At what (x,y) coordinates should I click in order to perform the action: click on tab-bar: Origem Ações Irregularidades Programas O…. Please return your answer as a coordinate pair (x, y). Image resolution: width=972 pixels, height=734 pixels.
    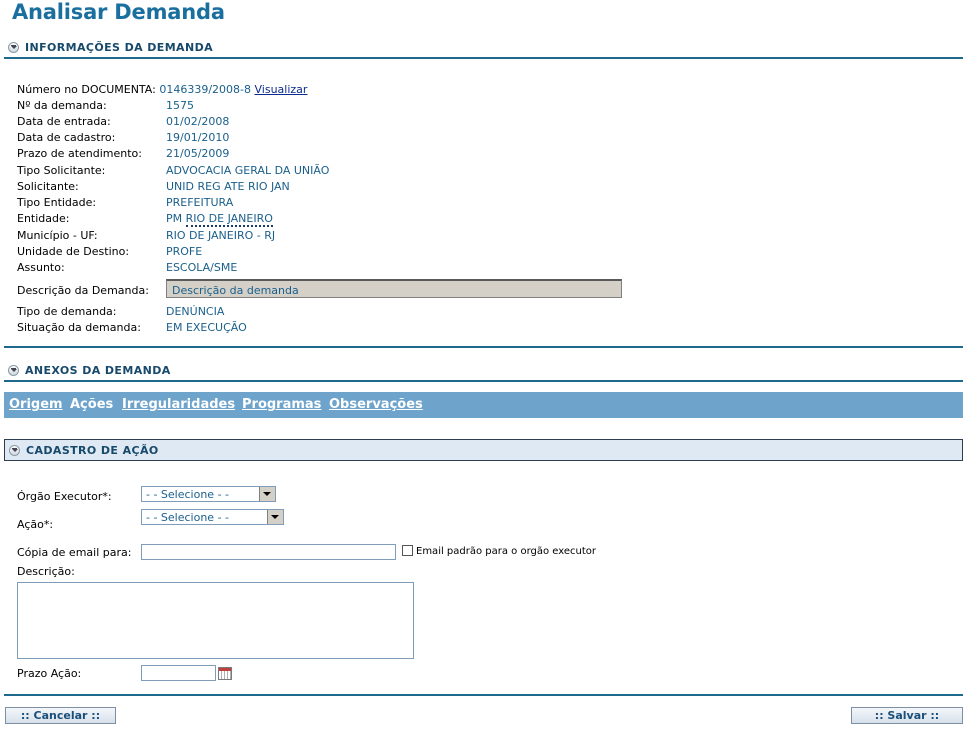
    Looking at the image, I should click on (483, 405).